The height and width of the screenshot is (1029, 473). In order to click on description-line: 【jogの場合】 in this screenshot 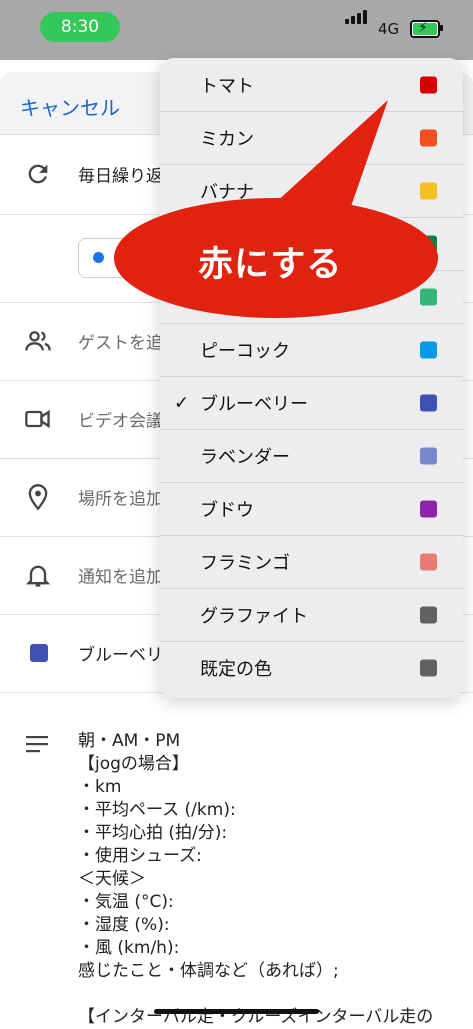, I will do `click(133, 764)`.